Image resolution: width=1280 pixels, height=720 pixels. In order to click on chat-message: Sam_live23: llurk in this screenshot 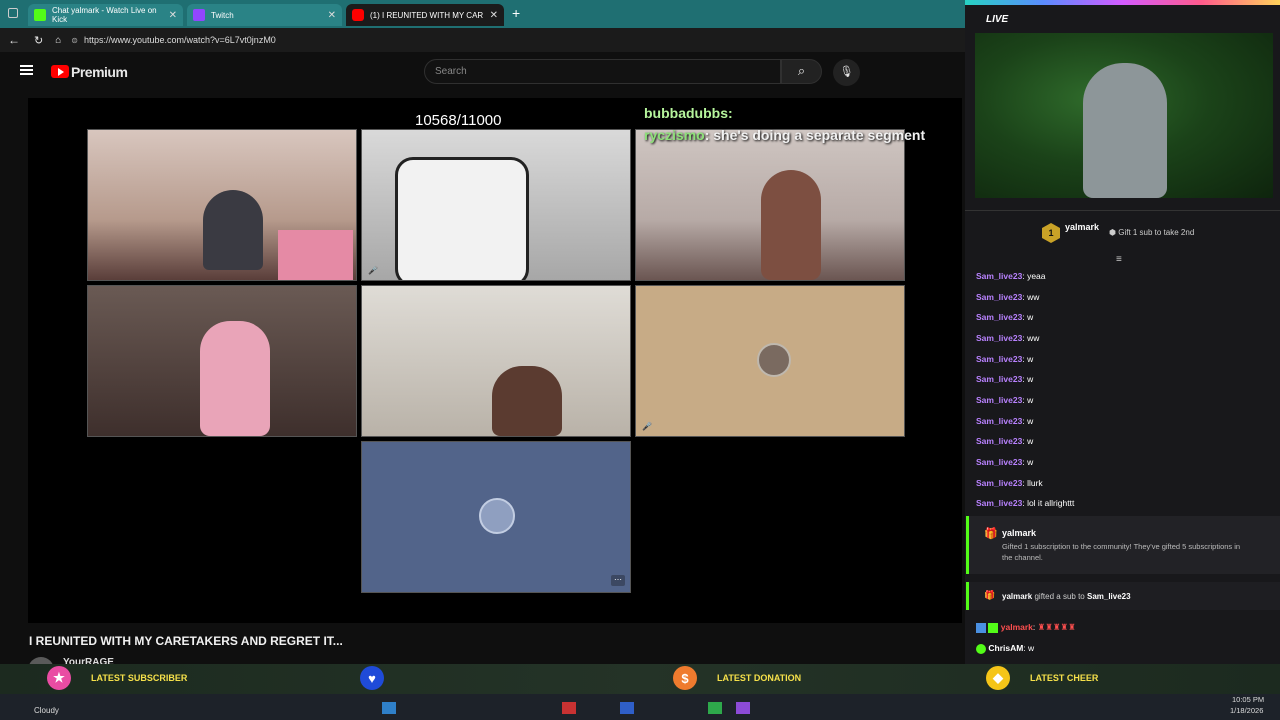, I will do `click(1009, 483)`.